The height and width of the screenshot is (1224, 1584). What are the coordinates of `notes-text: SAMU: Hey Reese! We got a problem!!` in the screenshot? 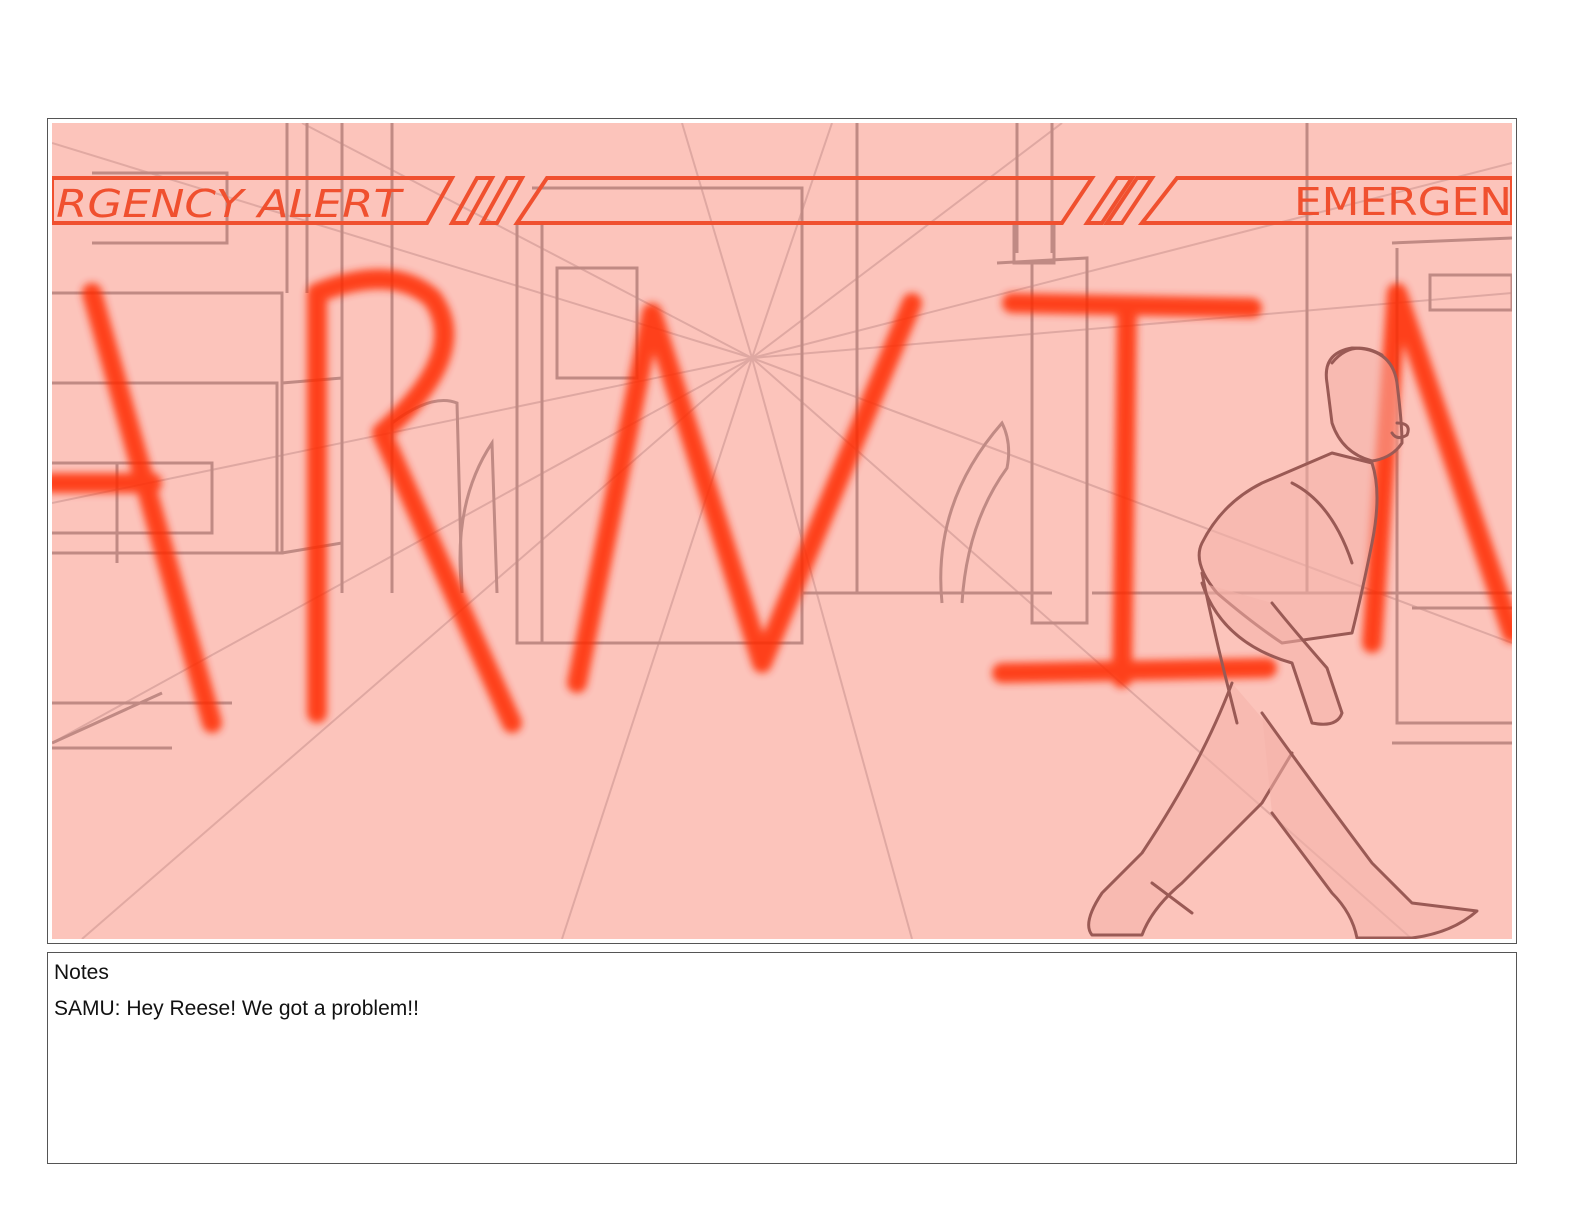 It's located at (236, 1008).